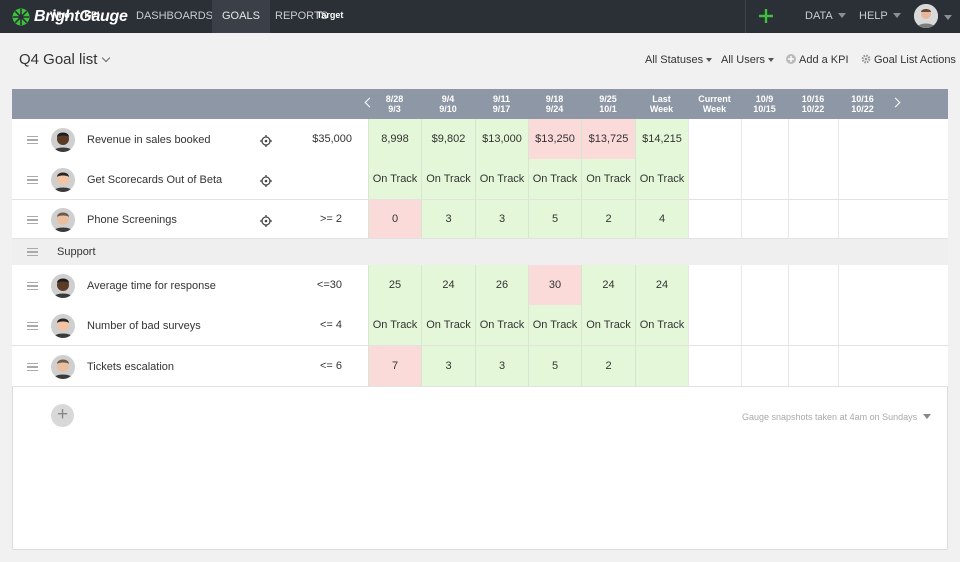 This screenshot has height=562, width=960. What do you see at coordinates (144, 326) in the screenshot?
I see `kpi-name: Number of bad surveys` at bounding box center [144, 326].